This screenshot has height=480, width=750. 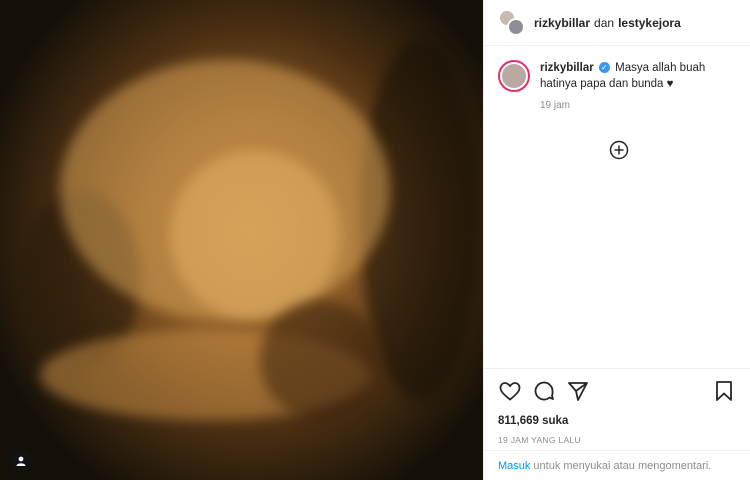 I want to click on like-icon, so click(x=510, y=391).